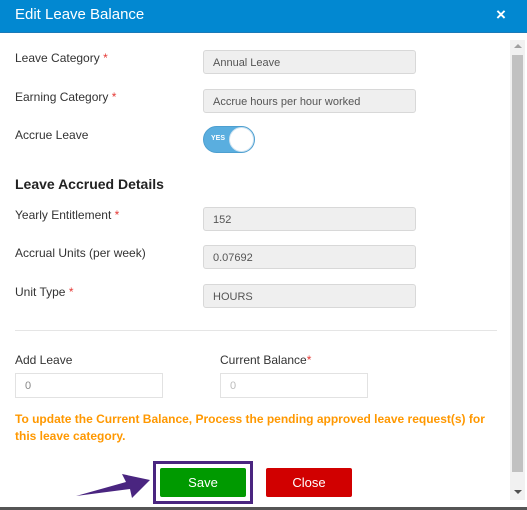 The image size is (527, 510). Describe the element at coordinates (113, 486) in the screenshot. I see `pointer-arrow-icon` at that location.